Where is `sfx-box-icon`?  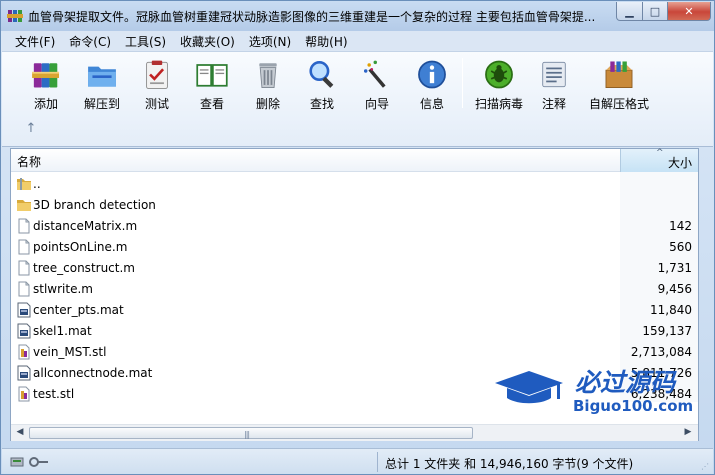
sfx-box-icon is located at coordinates (619, 74).